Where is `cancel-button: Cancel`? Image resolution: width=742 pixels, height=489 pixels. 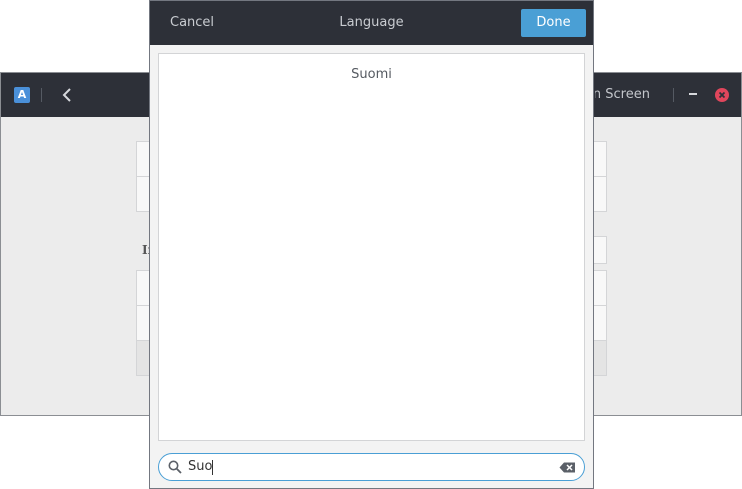 cancel-button: Cancel is located at coordinates (192, 22).